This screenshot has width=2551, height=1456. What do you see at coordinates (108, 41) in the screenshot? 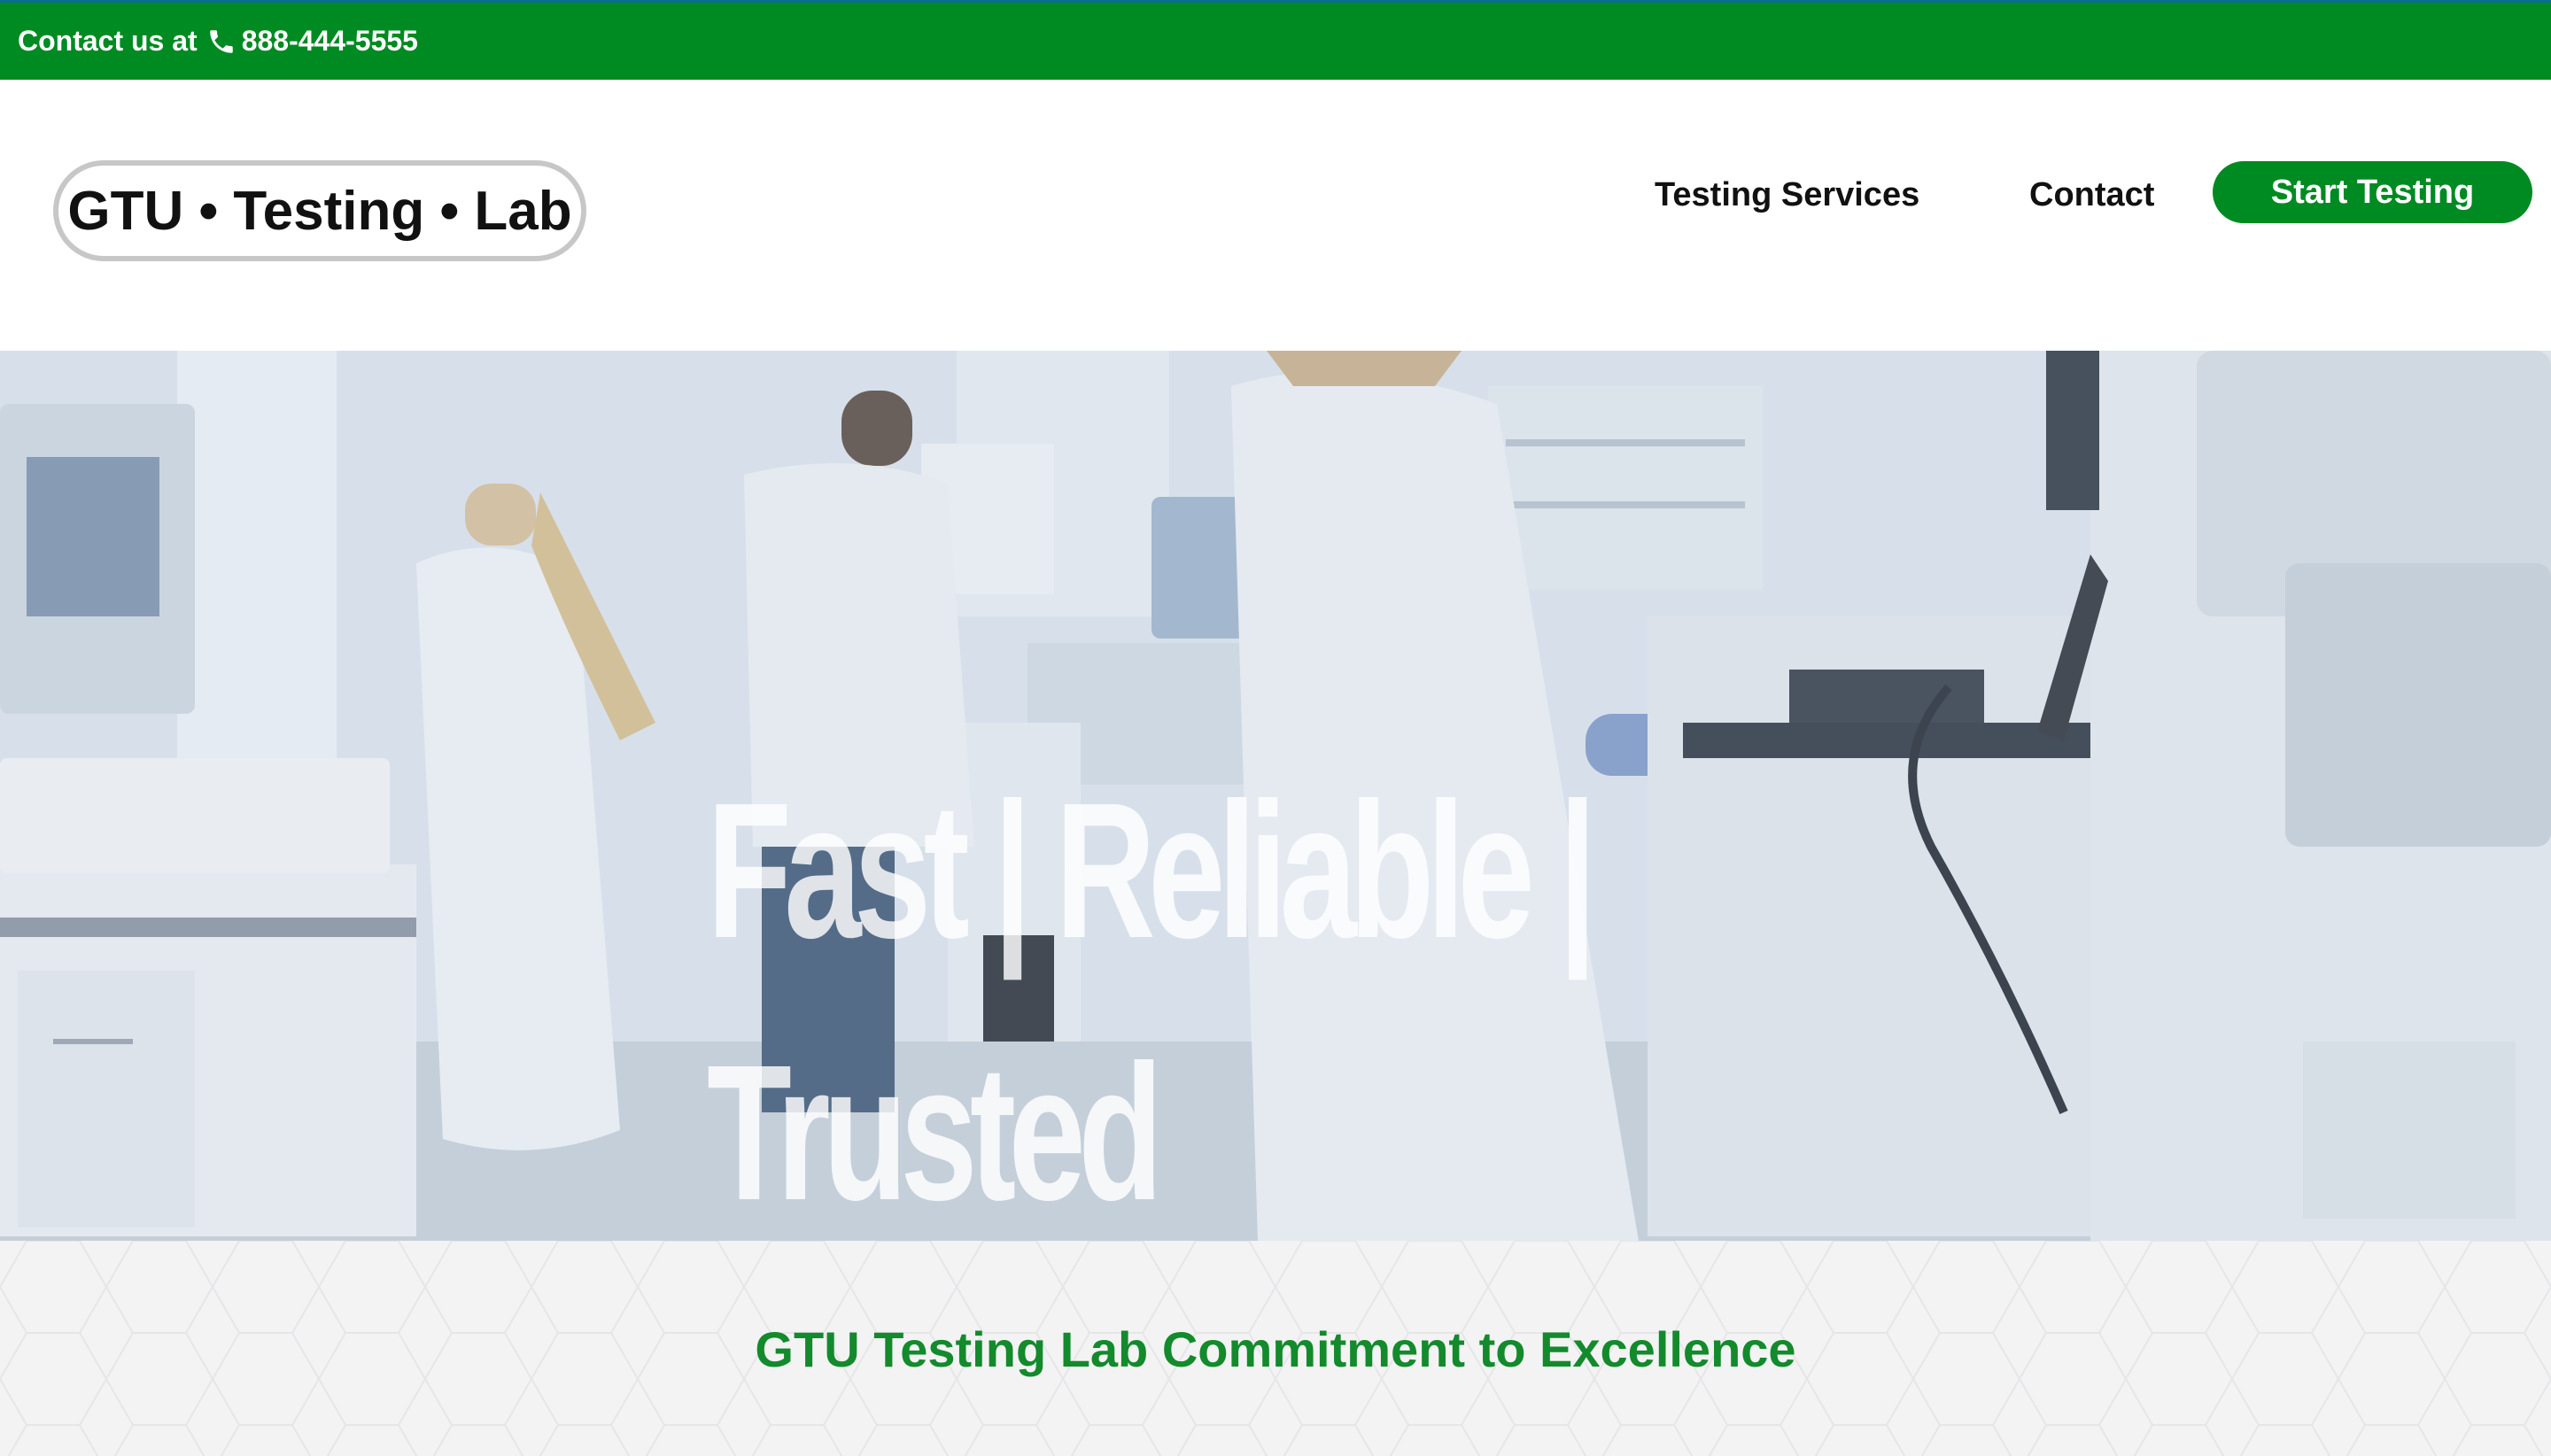
I see `contact-prefix: Contact us at` at bounding box center [108, 41].